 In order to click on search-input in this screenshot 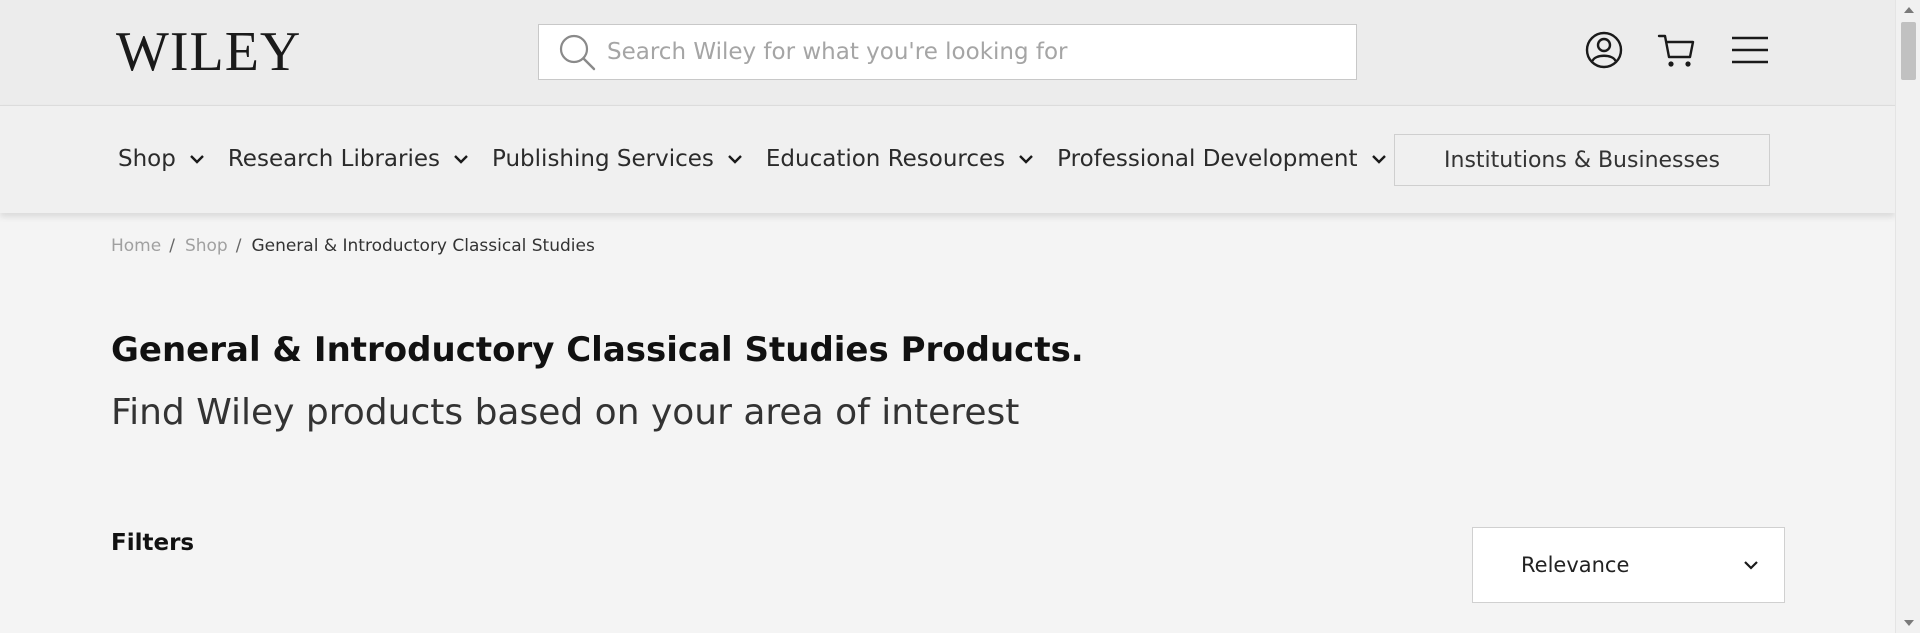, I will do `click(957, 52)`.